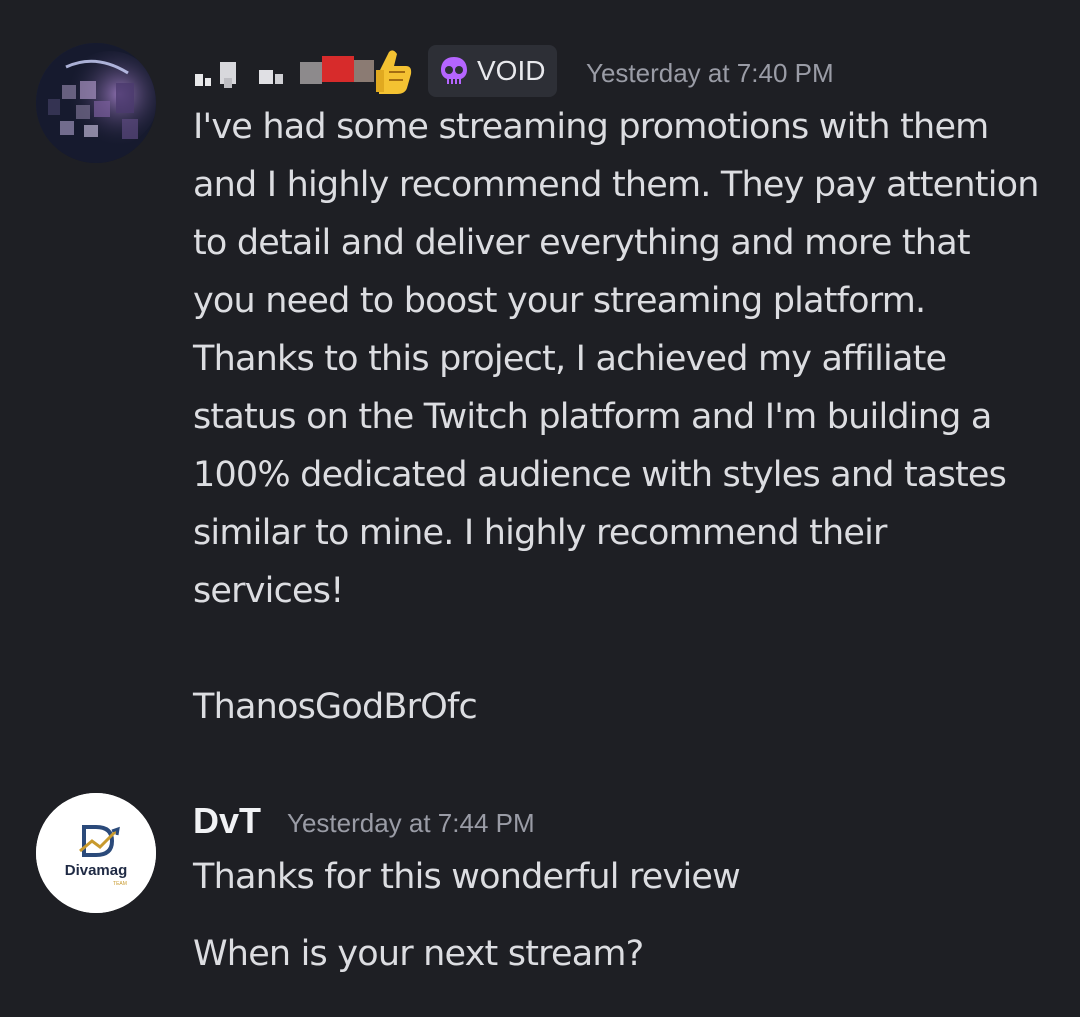  I want to click on message-timestamp: Yesterday at 7:40 PM, so click(710, 73).